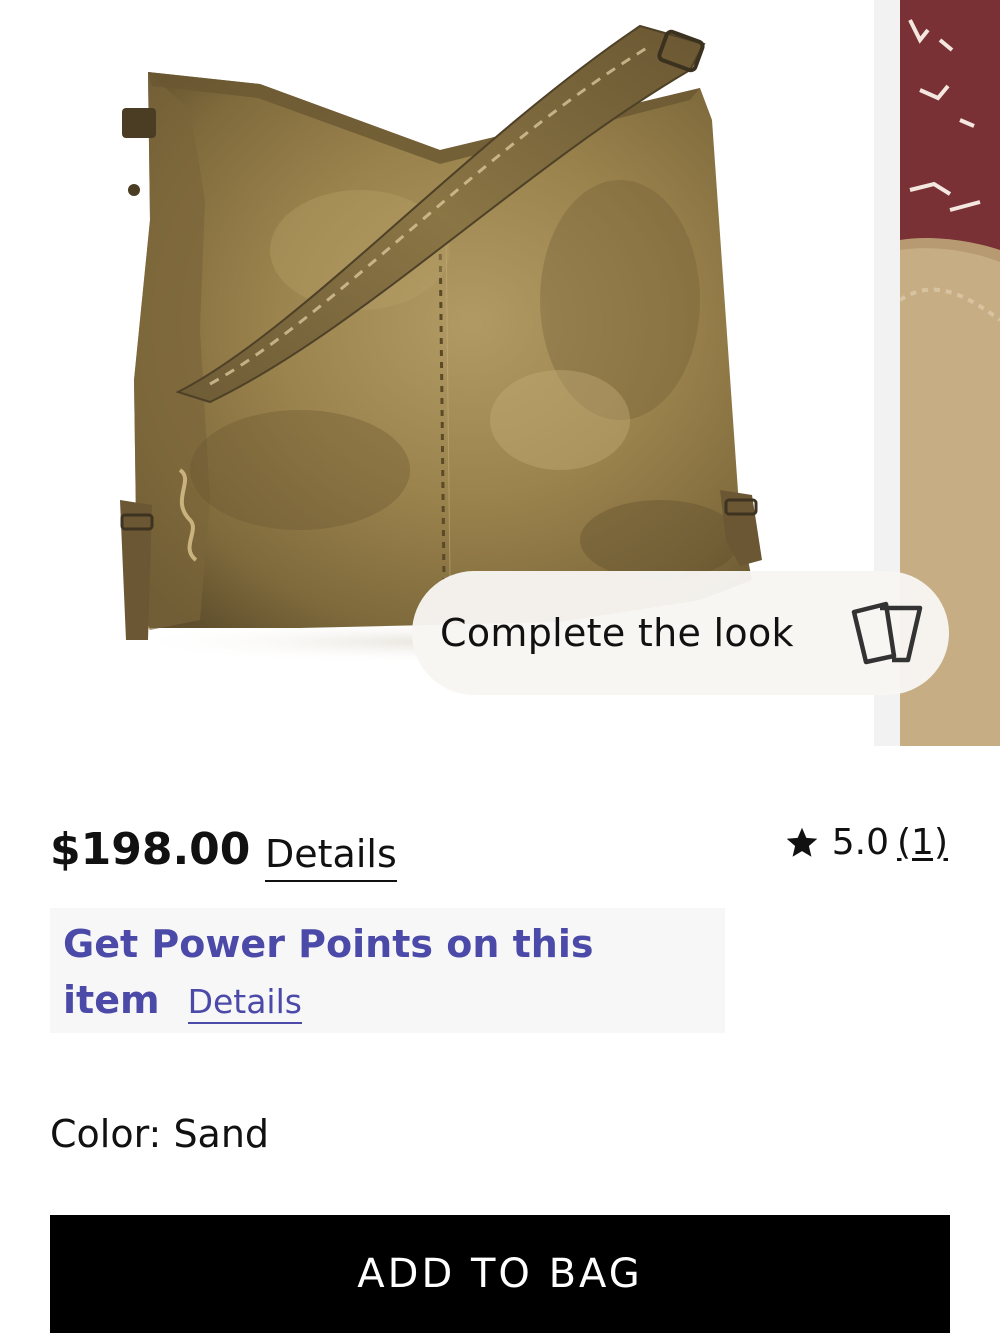  Describe the element at coordinates (617, 633) in the screenshot. I see `complete-the-look-label: Complete the look` at that location.